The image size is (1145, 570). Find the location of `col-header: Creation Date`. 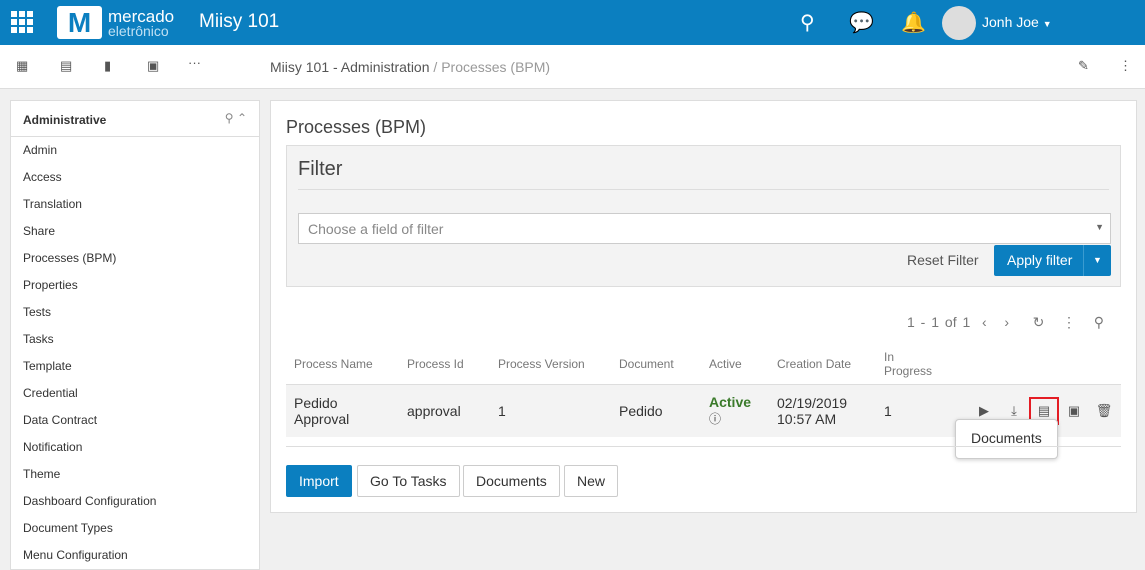

col-header: Creation Date is located at coordinates (822, 364).